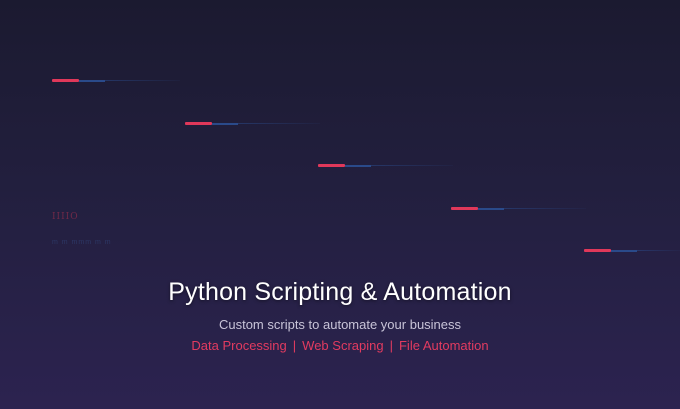 This screenshot has width=680, height=409. Describe the element at coordinates (444, 345) in the screenshot. I see `service-link-file-automation: File Automation` at that location.